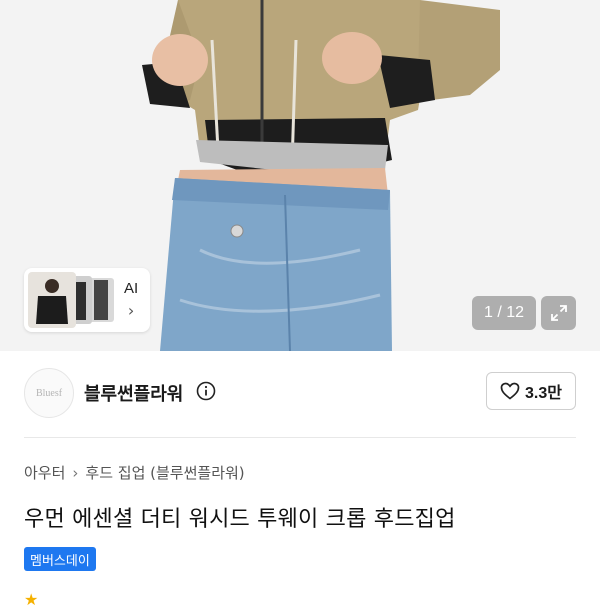 Image resolution: width=600 pixels, height=609 pixels. I want to click on heart-icon, so click(510, 391).